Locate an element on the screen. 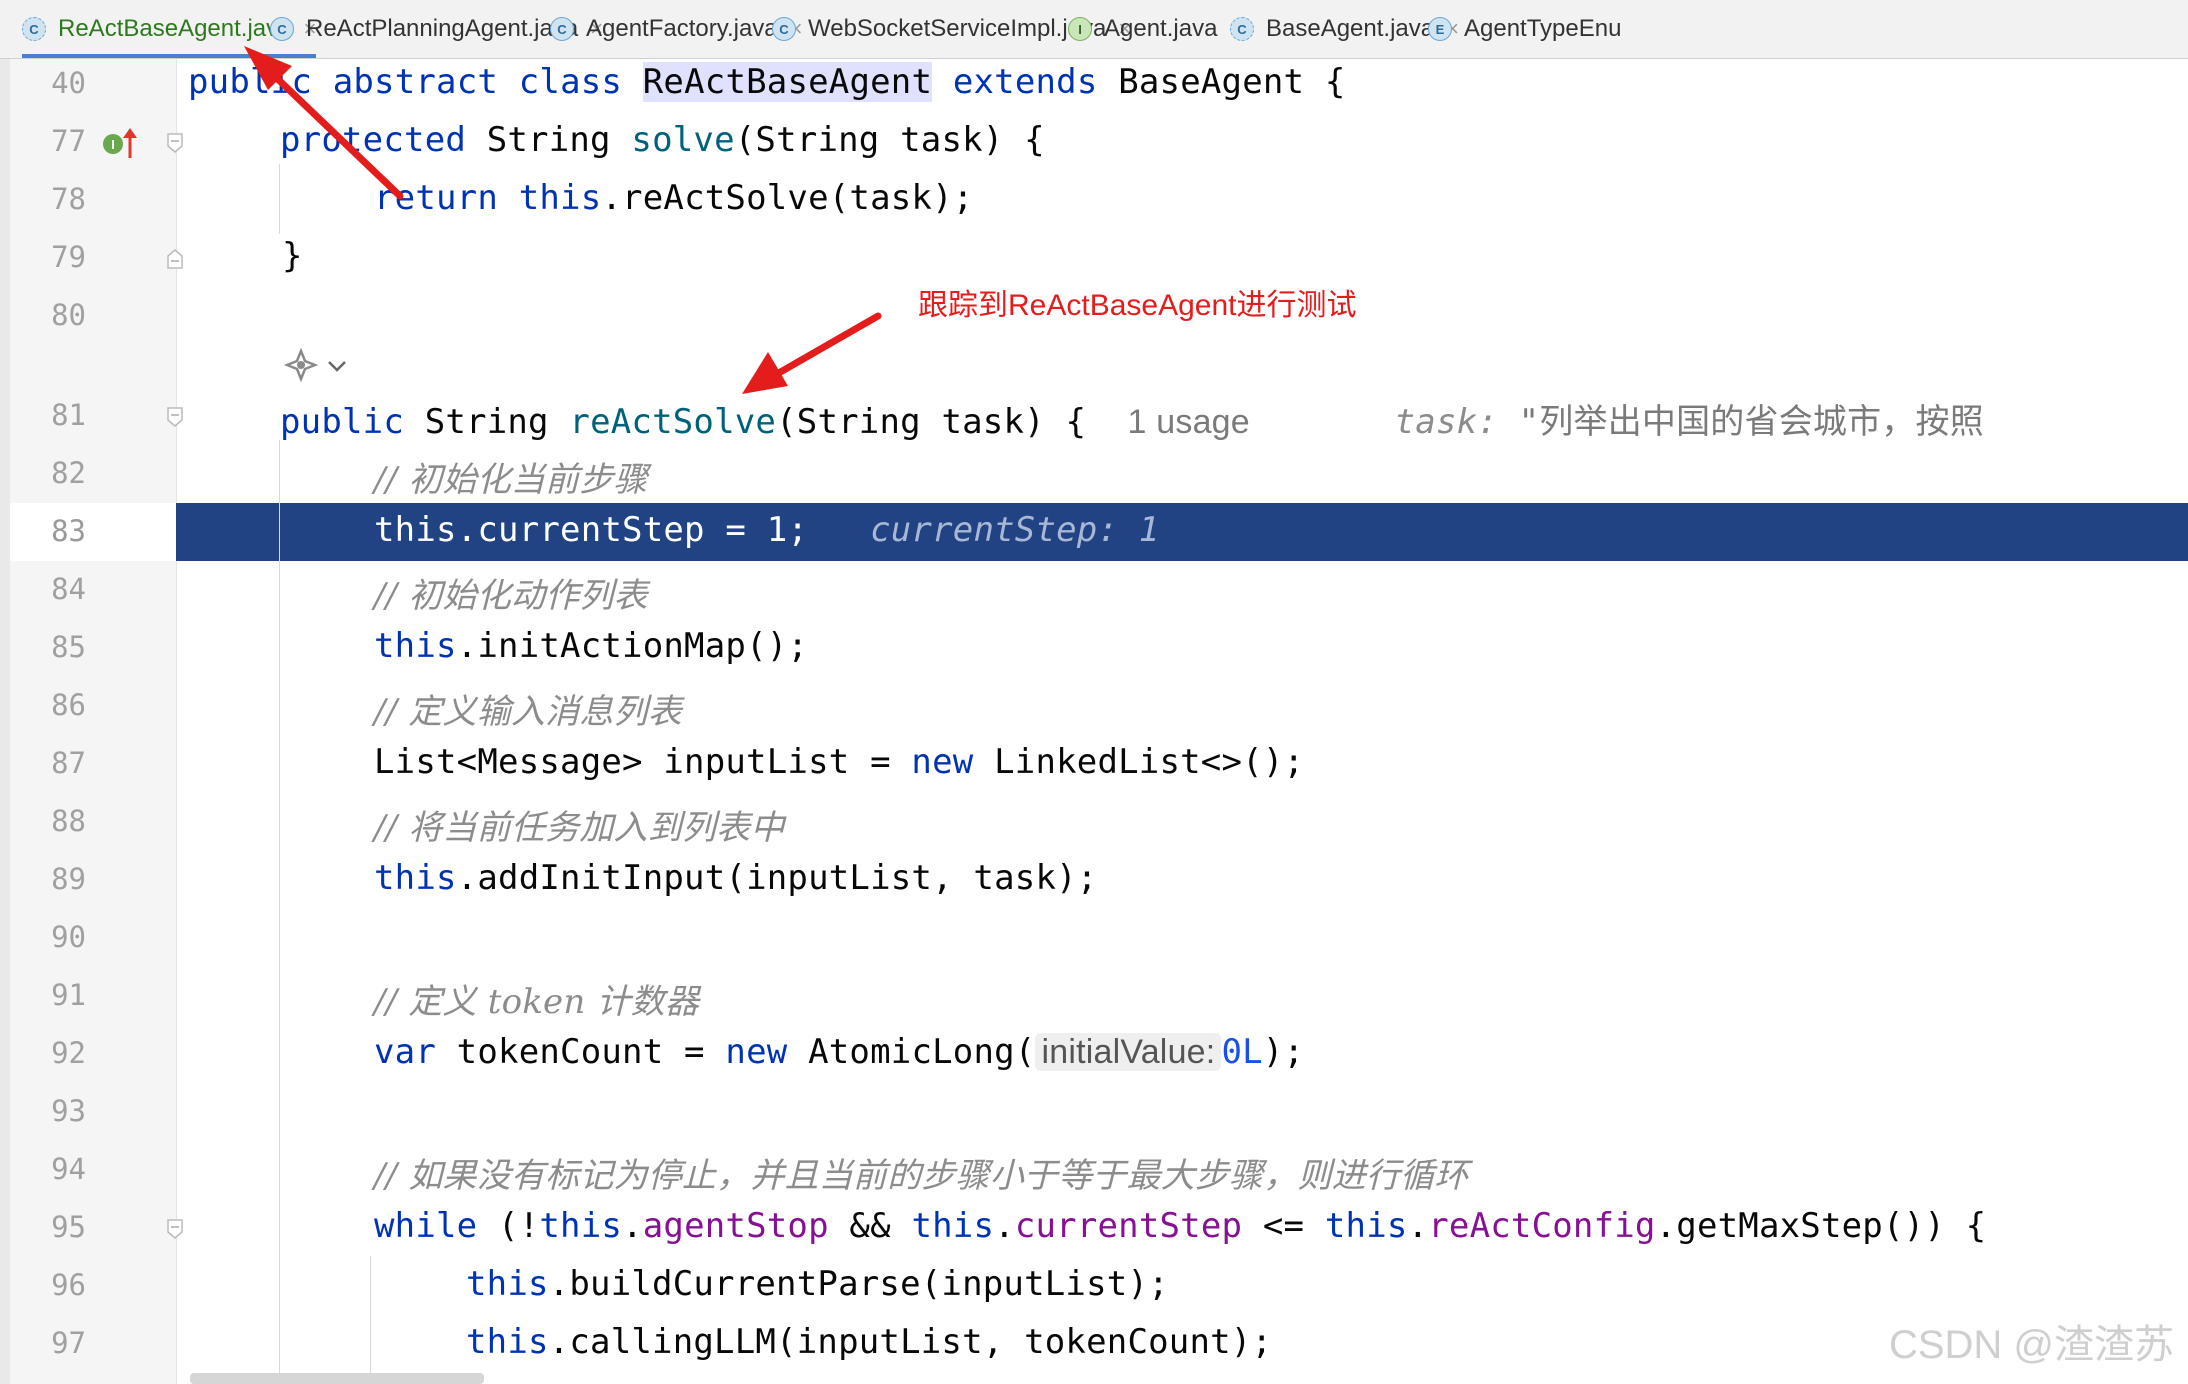 This screenshot has width=2188, height=1384. chevron-down-icon is located at coordinates (337, 366).